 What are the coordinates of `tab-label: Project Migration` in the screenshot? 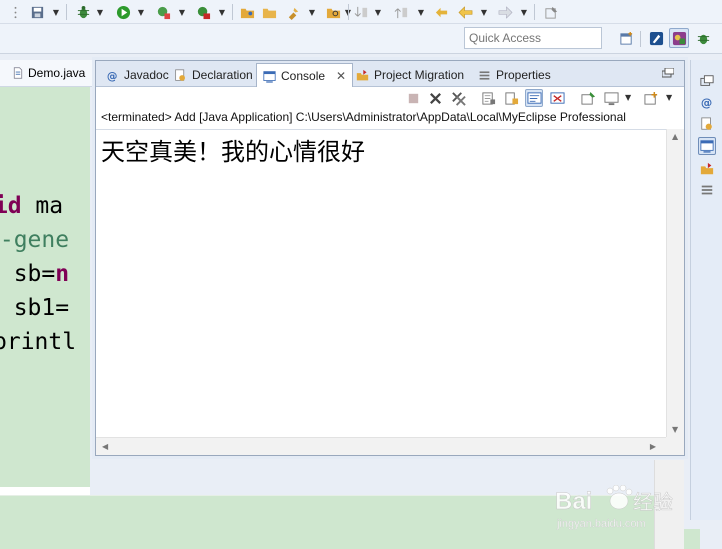 It's located at (419, 75).